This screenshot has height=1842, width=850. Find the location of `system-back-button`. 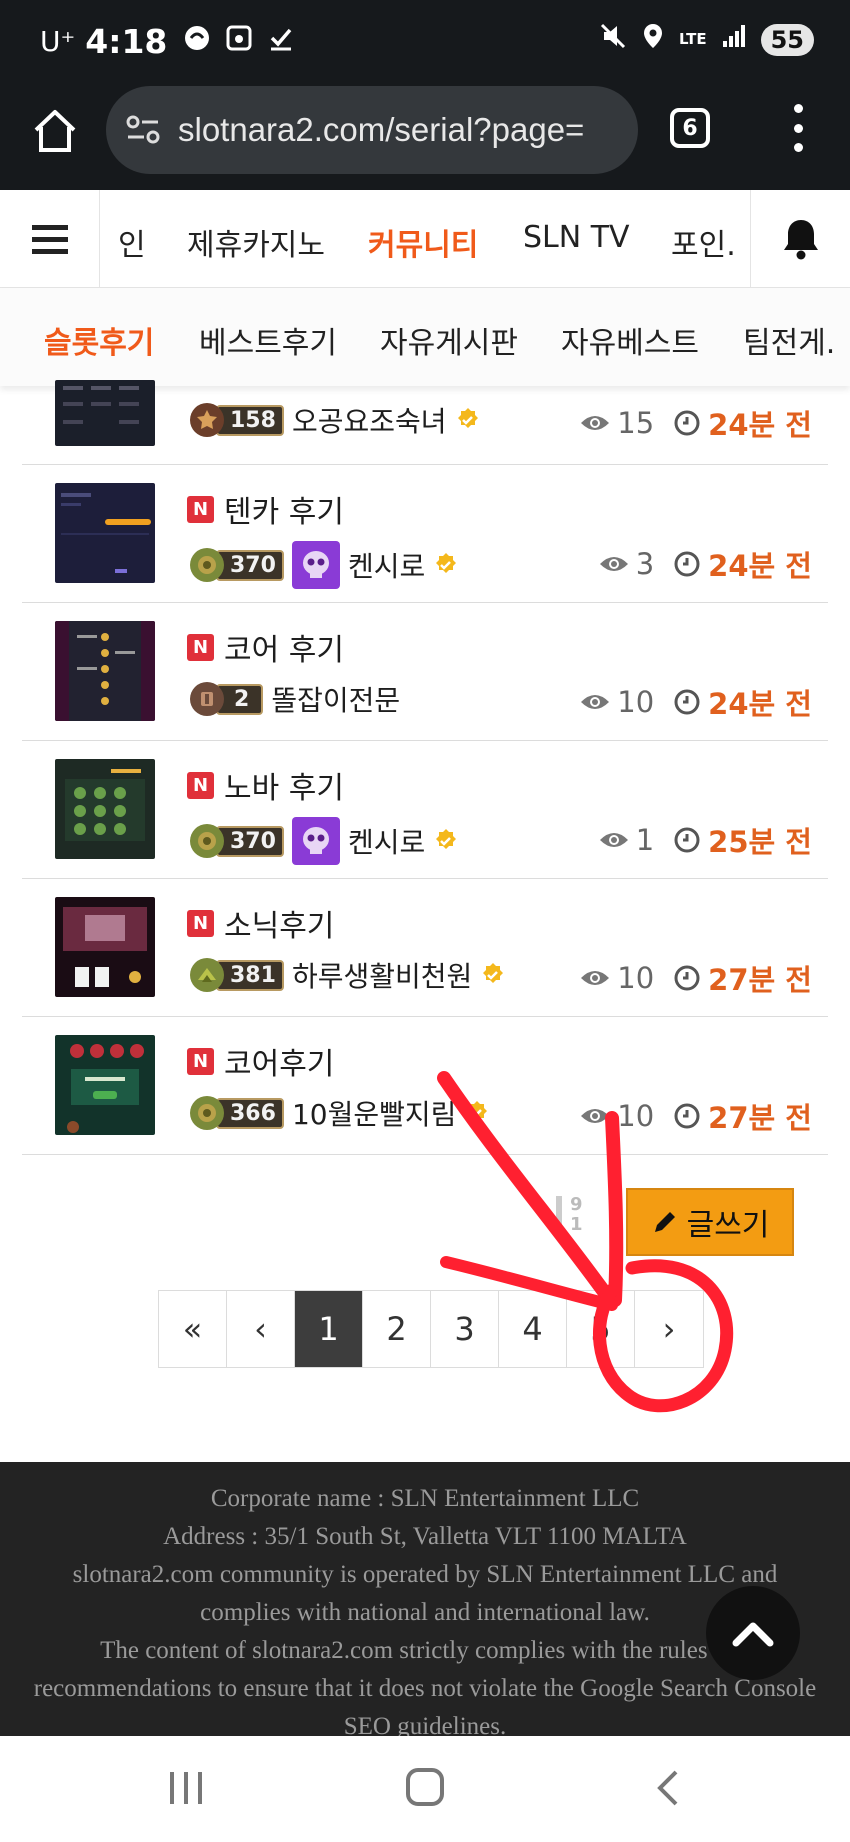

system-back-button is located at coordinates (670, 1788).